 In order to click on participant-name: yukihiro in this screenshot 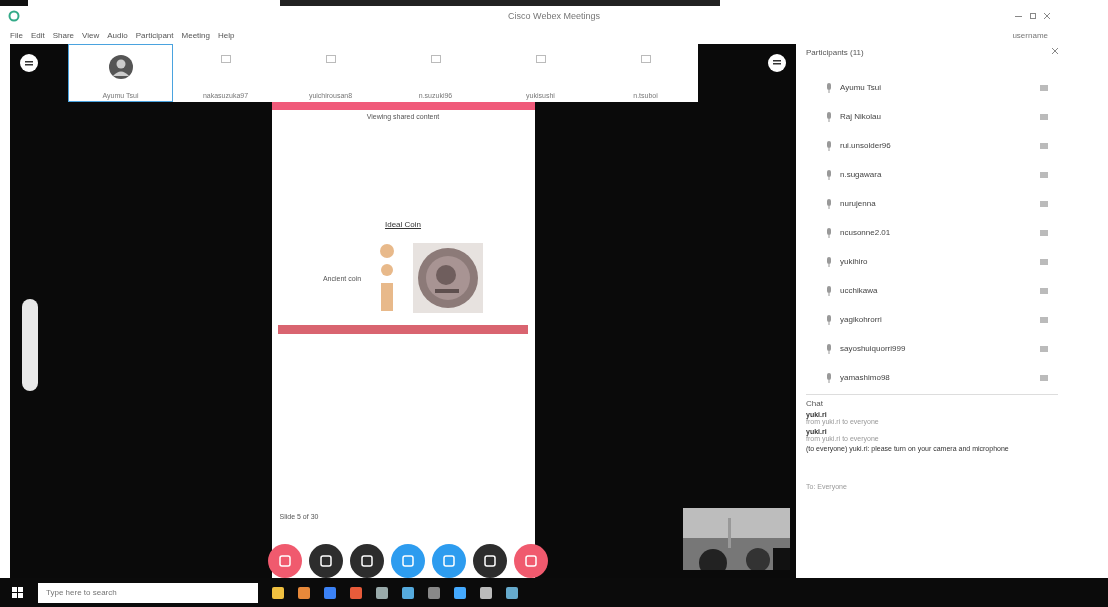, I will do `click(854, 261)`.